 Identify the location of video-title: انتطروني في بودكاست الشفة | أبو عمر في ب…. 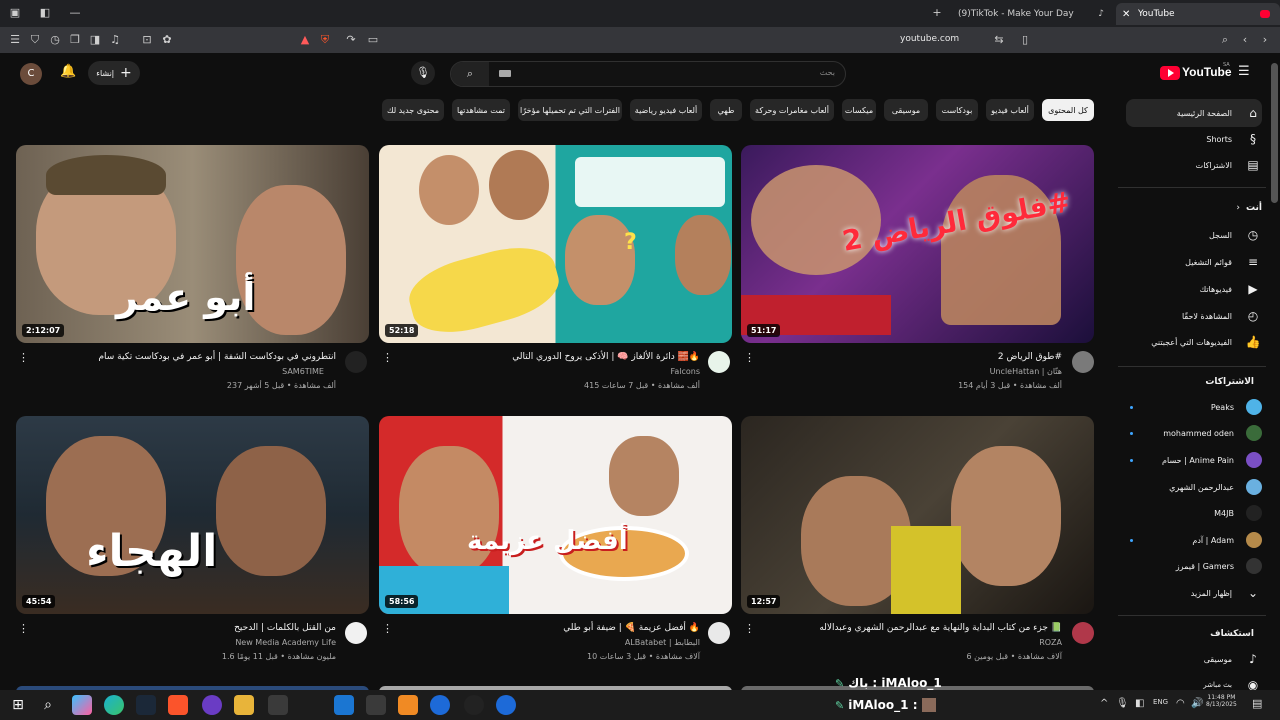
(217, 357).